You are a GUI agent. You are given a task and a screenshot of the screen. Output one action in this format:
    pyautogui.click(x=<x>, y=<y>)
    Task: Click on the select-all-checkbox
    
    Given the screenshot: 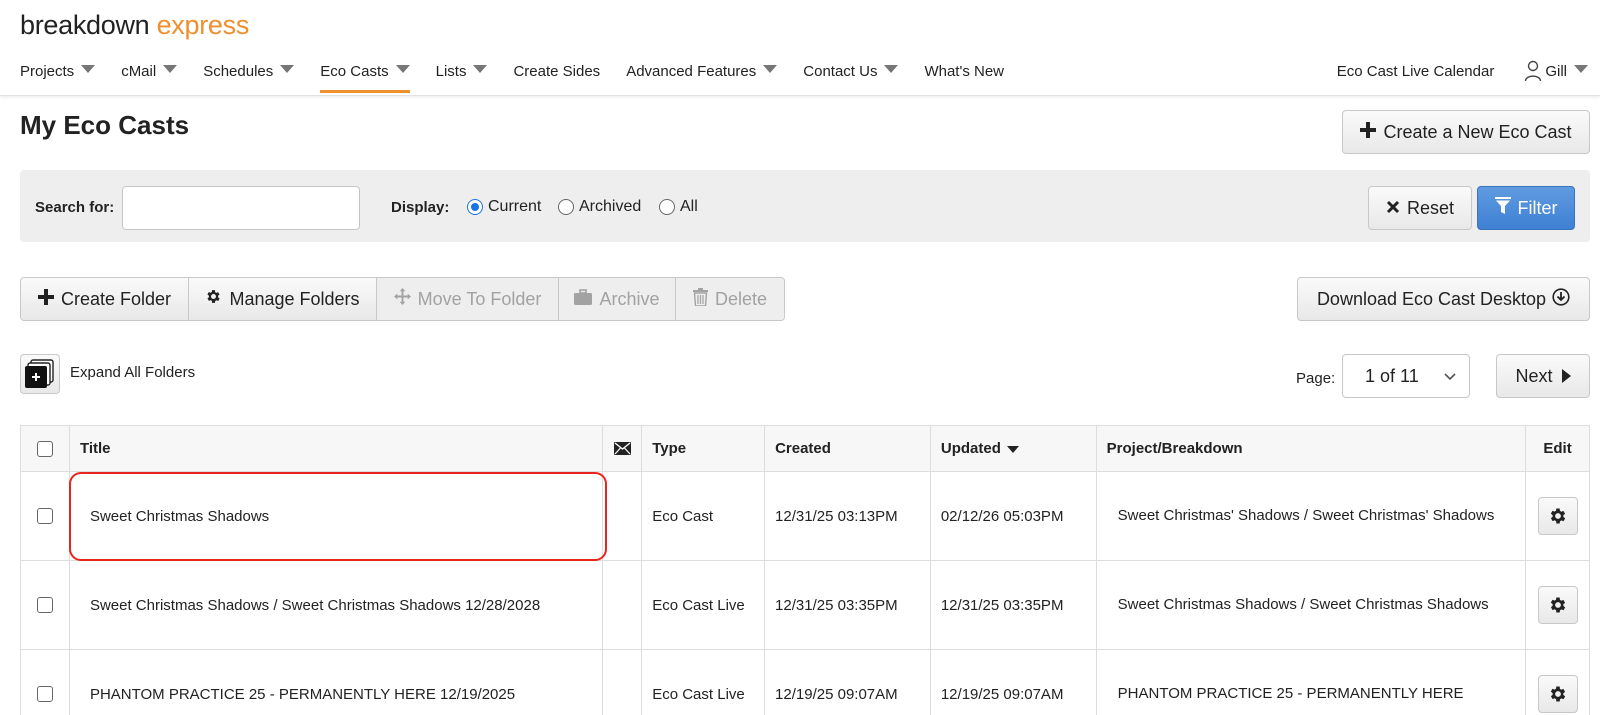 What is the action you would take?
    pyautogui.click(x=44, y=448)
    